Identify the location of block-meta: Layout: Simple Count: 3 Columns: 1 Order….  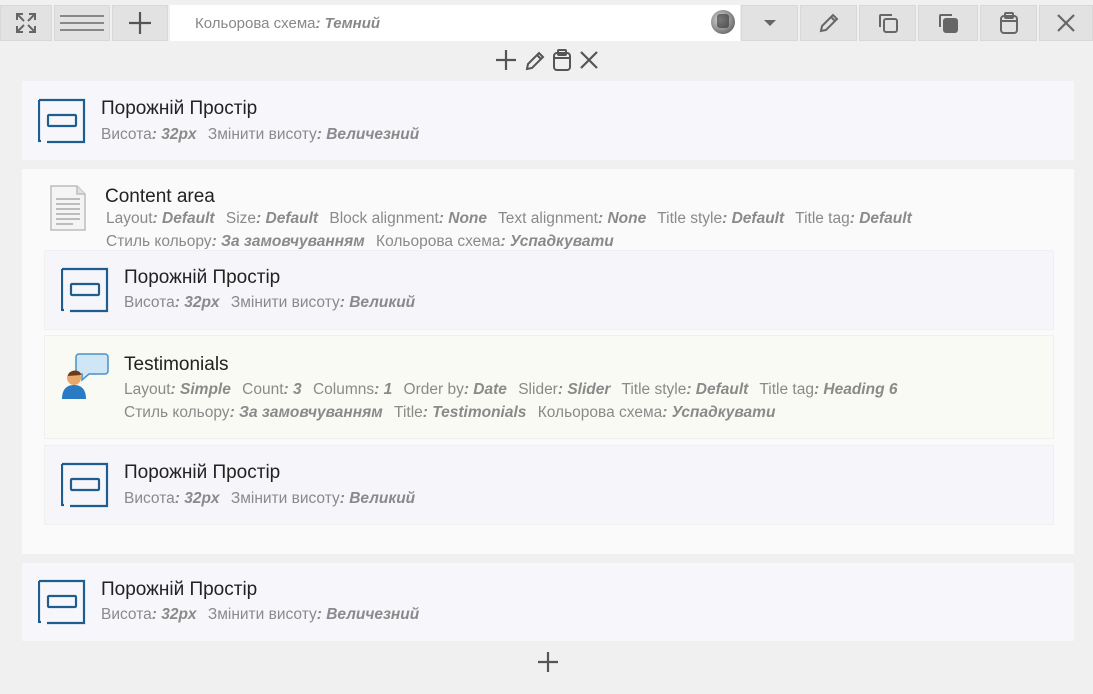
(511, 401).